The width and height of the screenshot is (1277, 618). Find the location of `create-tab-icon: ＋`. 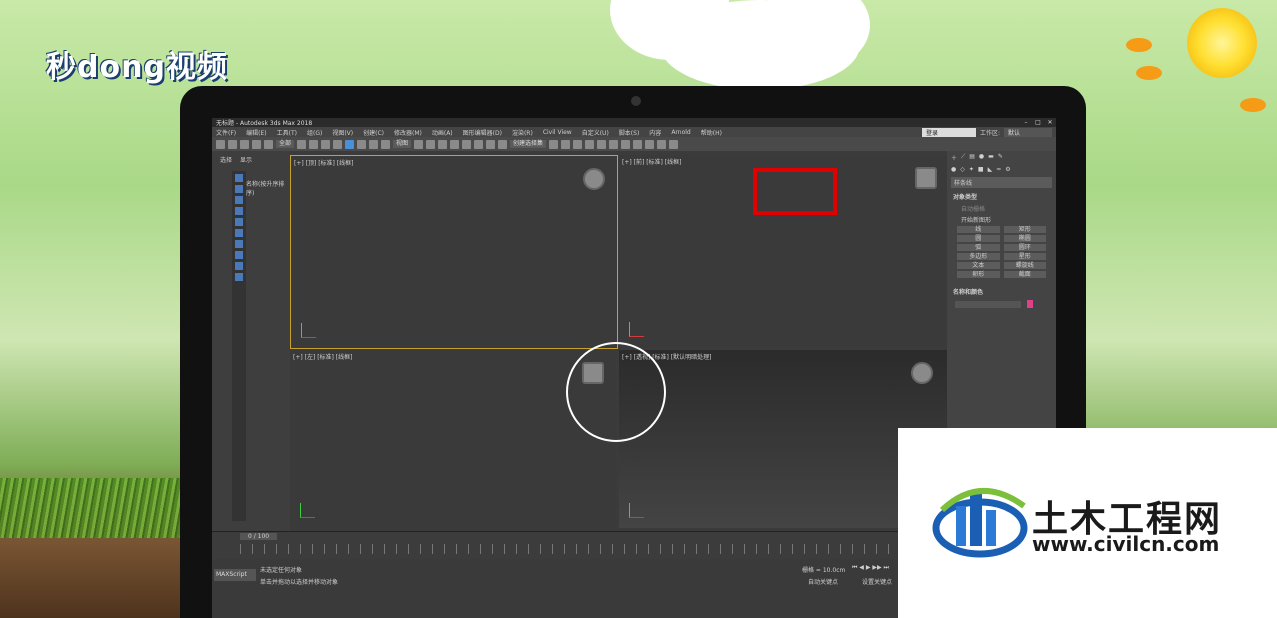

create-tab-icon: ＋ is located at coordinates (954, 157).